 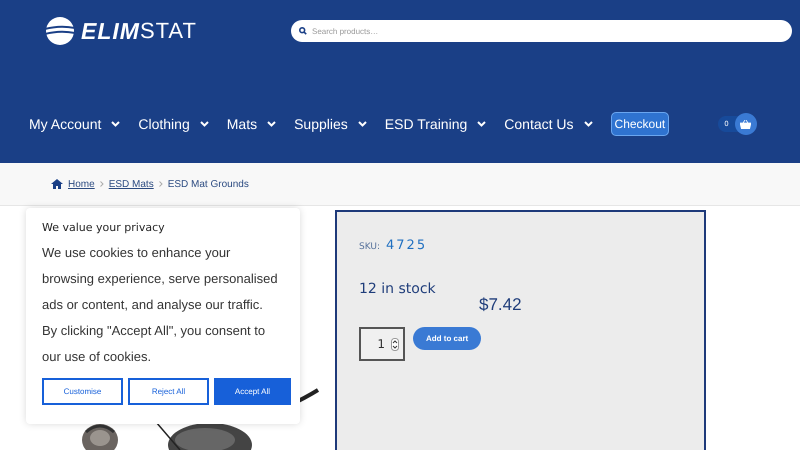 I want to click on price: $7.42, so click(x=501, y=305).